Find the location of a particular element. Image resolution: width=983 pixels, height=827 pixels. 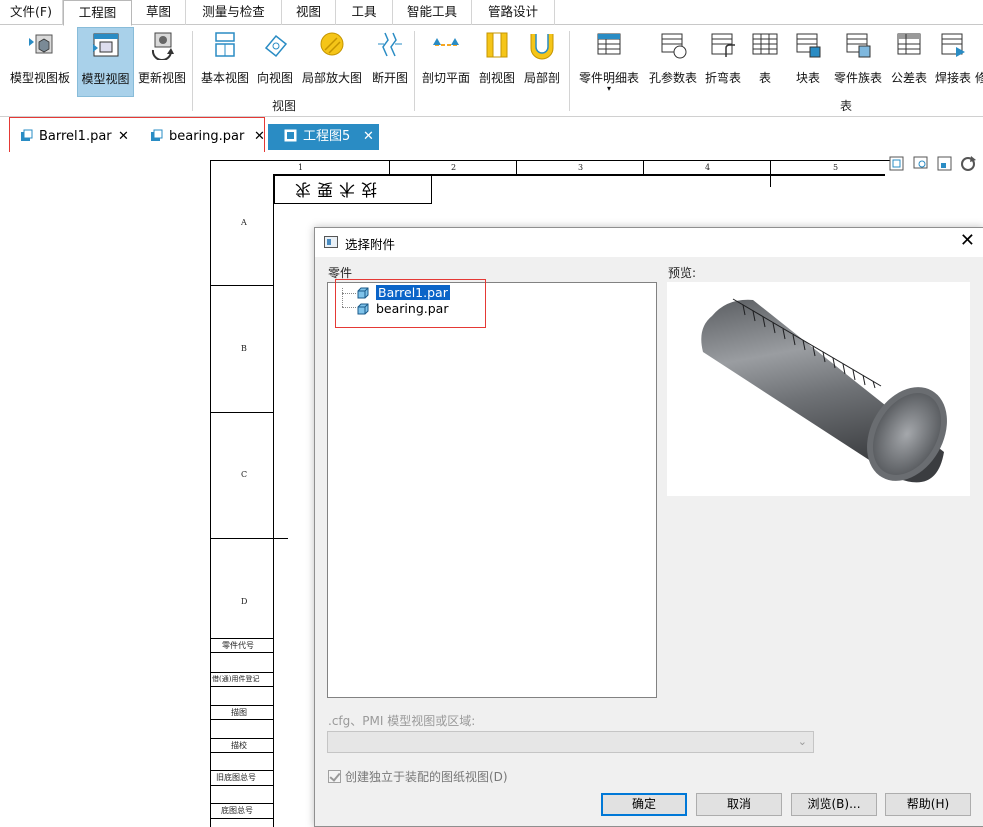

model-view-palette-icon is located at coordinates (41, 44).